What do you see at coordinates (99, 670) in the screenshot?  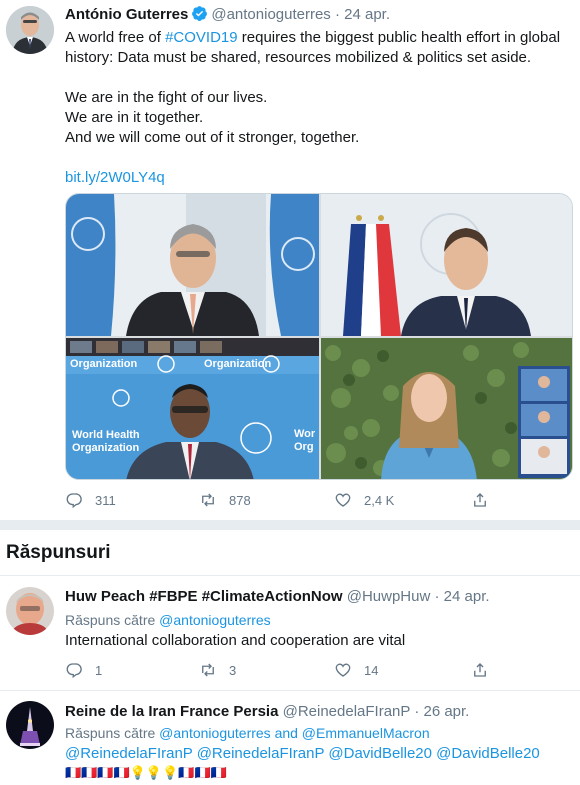 I see `reply-count: 1` at bounding box center [99, 670].